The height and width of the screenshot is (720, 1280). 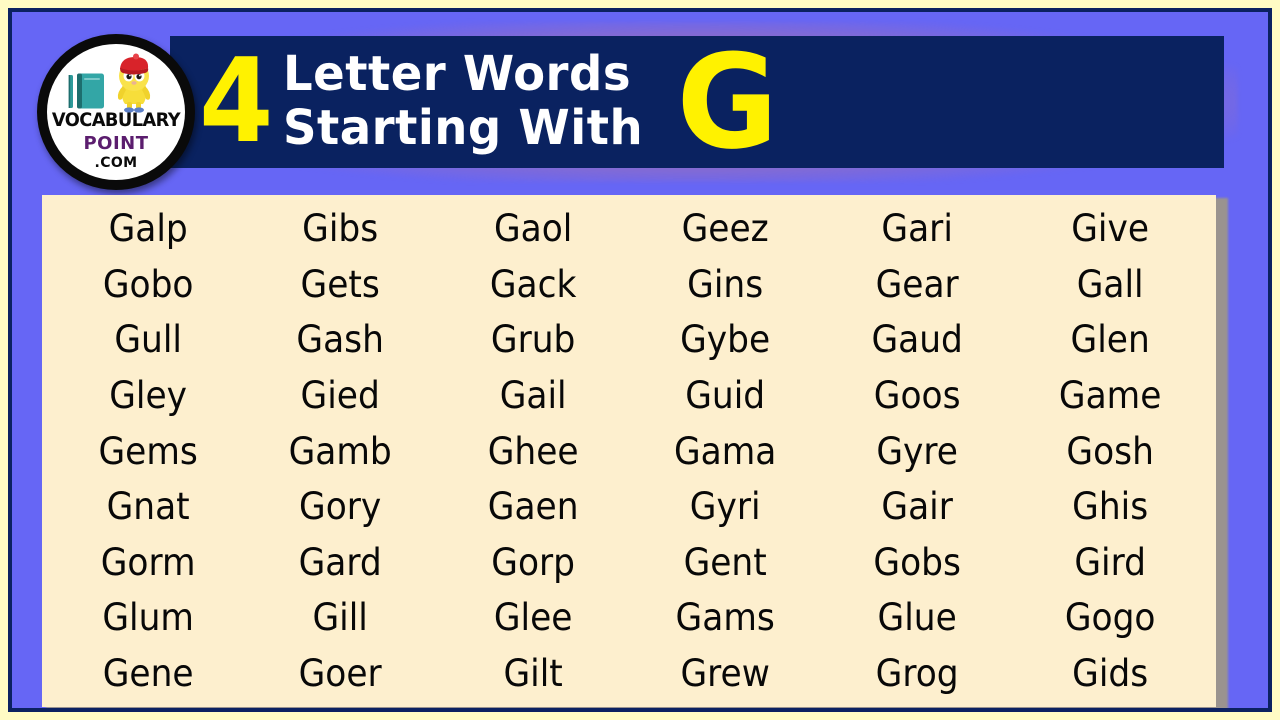 I want to click on word-item: Goer, so click(x=340, y=673).